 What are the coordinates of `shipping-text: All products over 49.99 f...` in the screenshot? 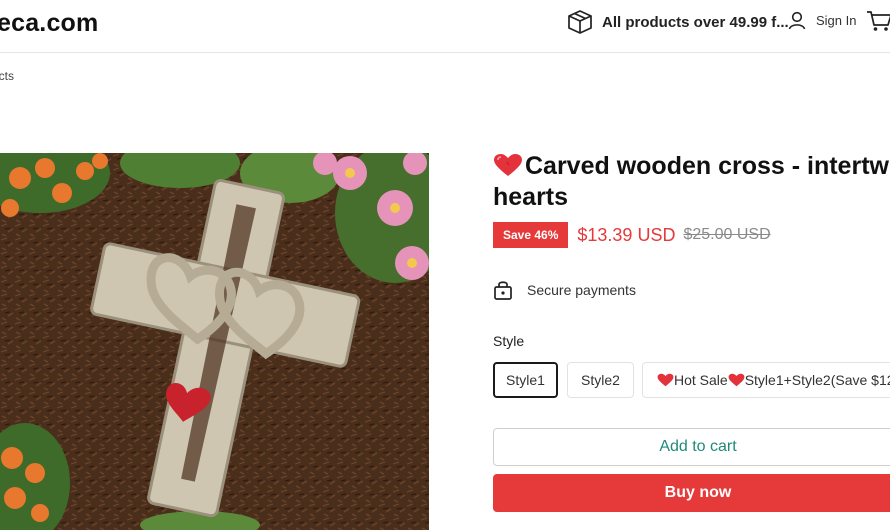 It's located at (695, 22).